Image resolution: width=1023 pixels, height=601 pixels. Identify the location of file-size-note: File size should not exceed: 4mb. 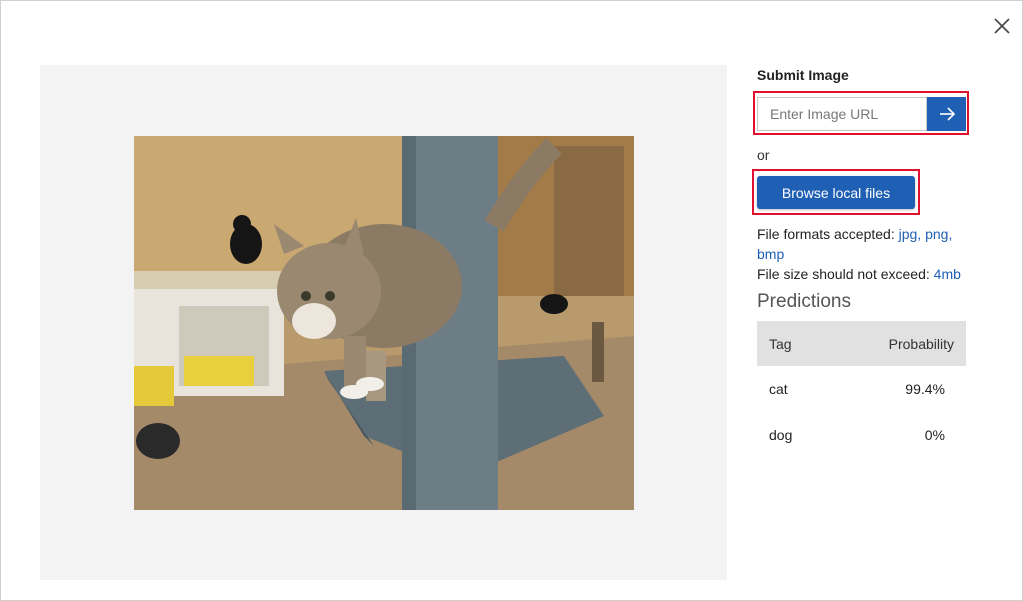
(864, 274).